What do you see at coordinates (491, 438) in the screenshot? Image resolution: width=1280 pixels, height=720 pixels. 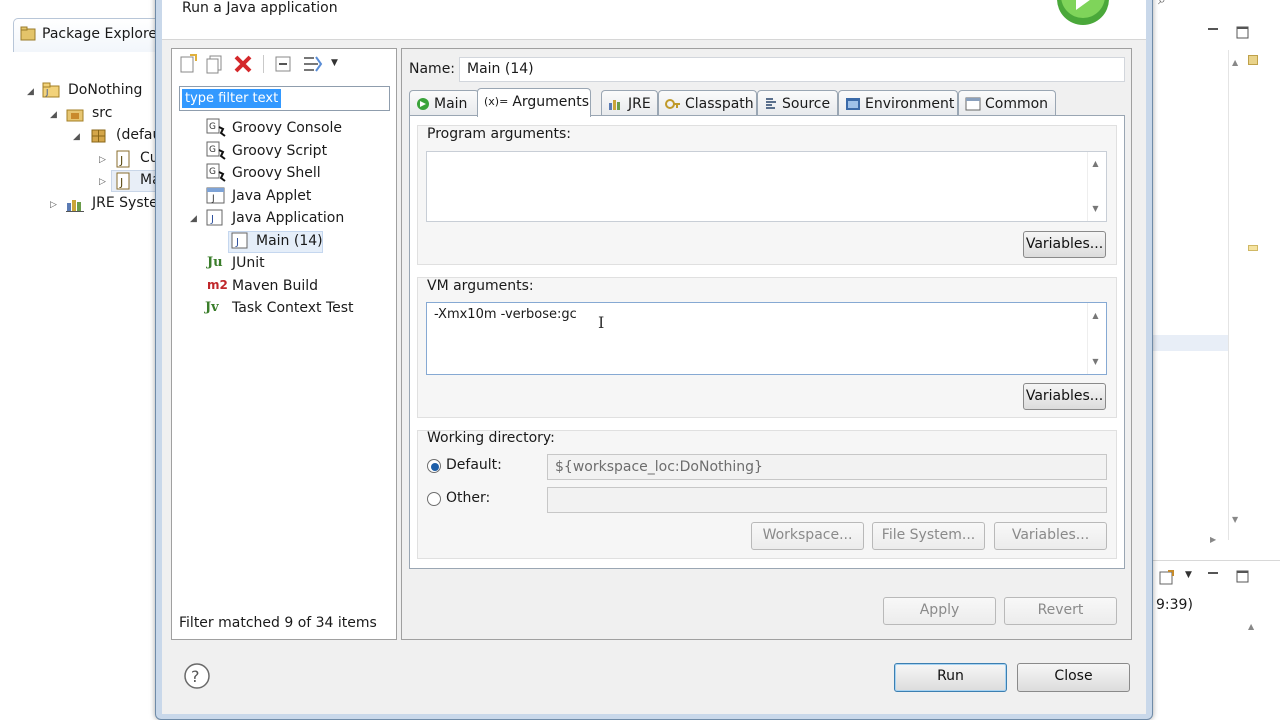 I see `working-directory-label: Working directory:` at bounding box center [491, 438].